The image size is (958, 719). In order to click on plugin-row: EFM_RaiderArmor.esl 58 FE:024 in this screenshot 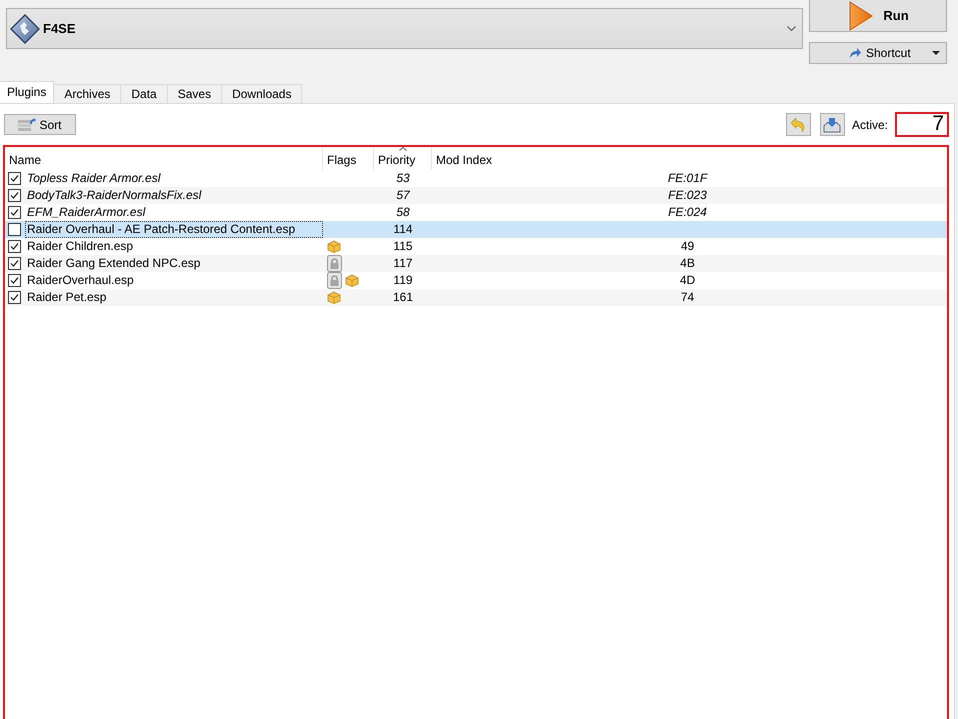, I will do `click(476, 212)`.